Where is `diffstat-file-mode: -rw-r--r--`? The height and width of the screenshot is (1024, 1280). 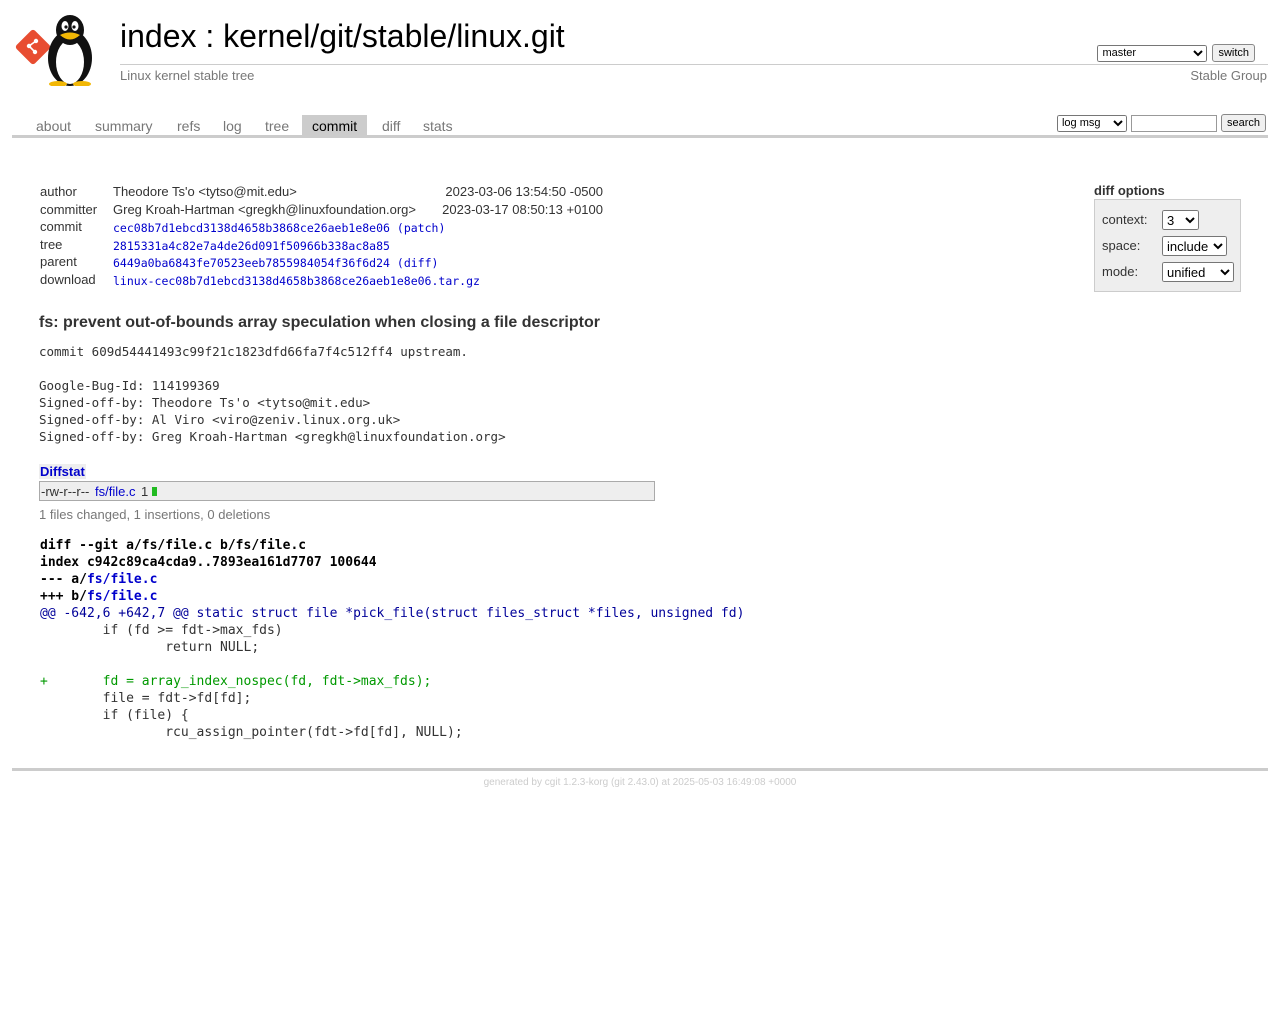
diffstat-file-mode: -rw-r--r-- is located at coordinates (65, 491).